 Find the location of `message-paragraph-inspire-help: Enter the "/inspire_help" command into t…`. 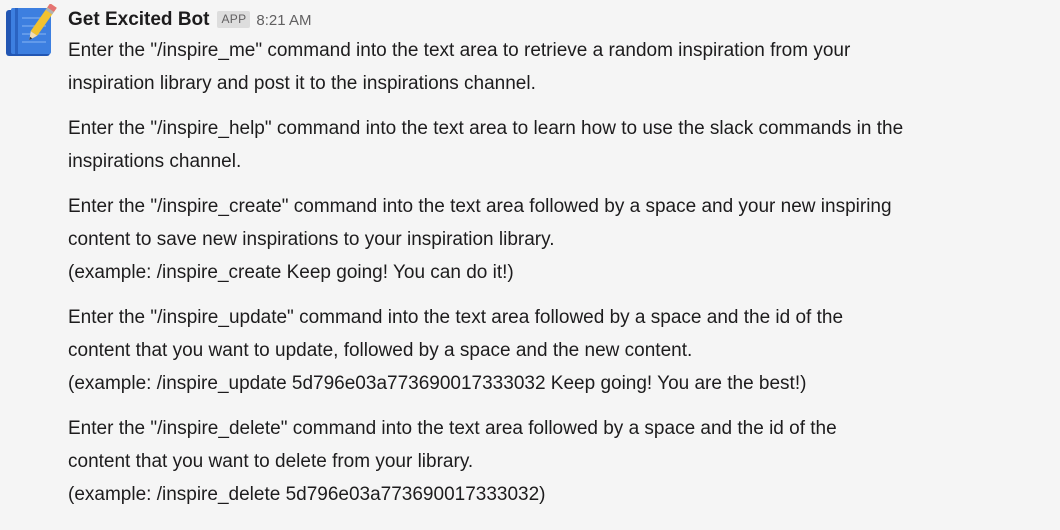

message-paragraph-inspire-help: Enter the "/inspire_help" command into t… is located at coordinates (560, 145).